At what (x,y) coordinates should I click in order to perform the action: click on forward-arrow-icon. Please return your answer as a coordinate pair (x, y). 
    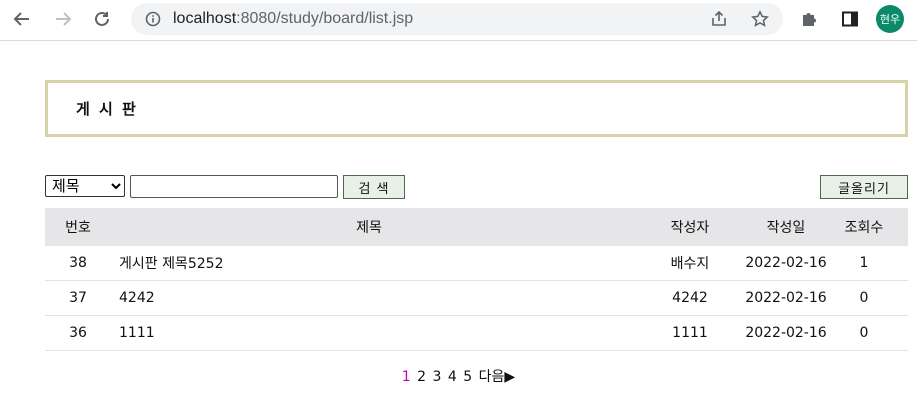
    Looking at the image, I should click on (63, 19).